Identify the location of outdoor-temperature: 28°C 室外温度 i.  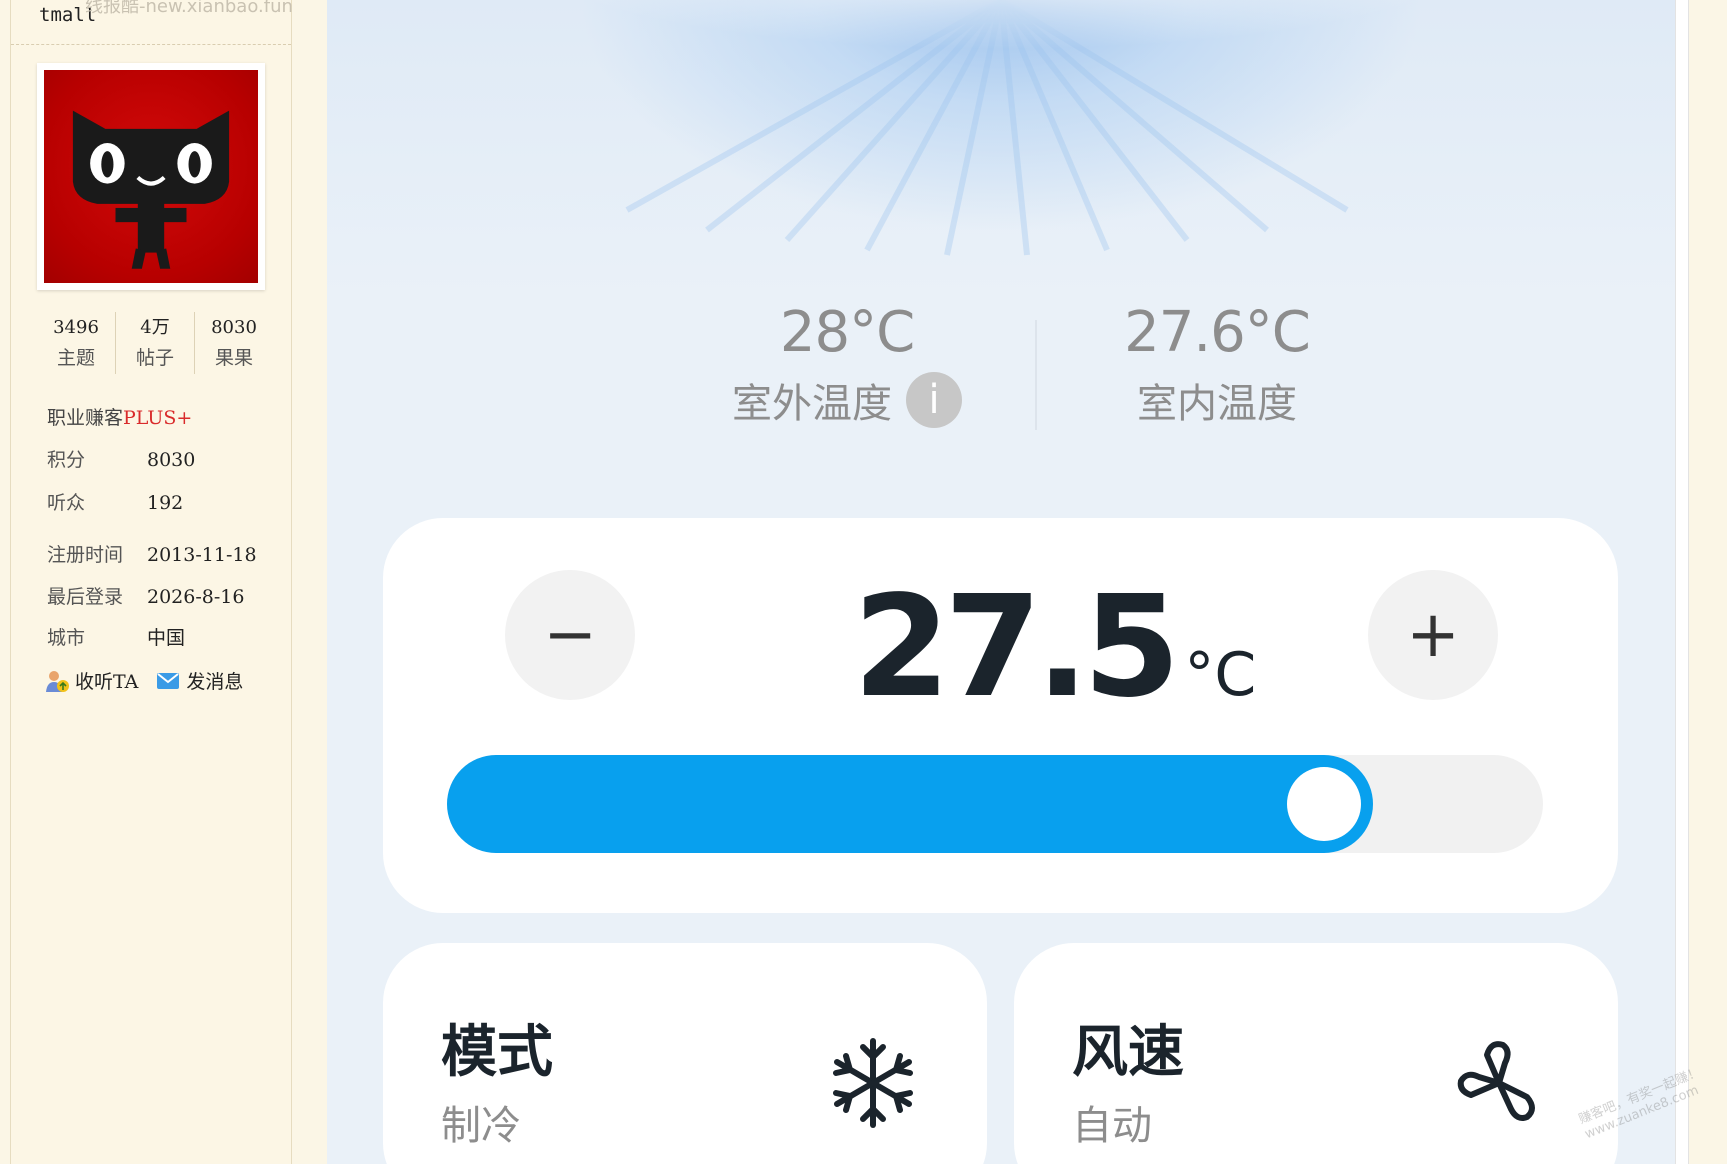
(847, 364).